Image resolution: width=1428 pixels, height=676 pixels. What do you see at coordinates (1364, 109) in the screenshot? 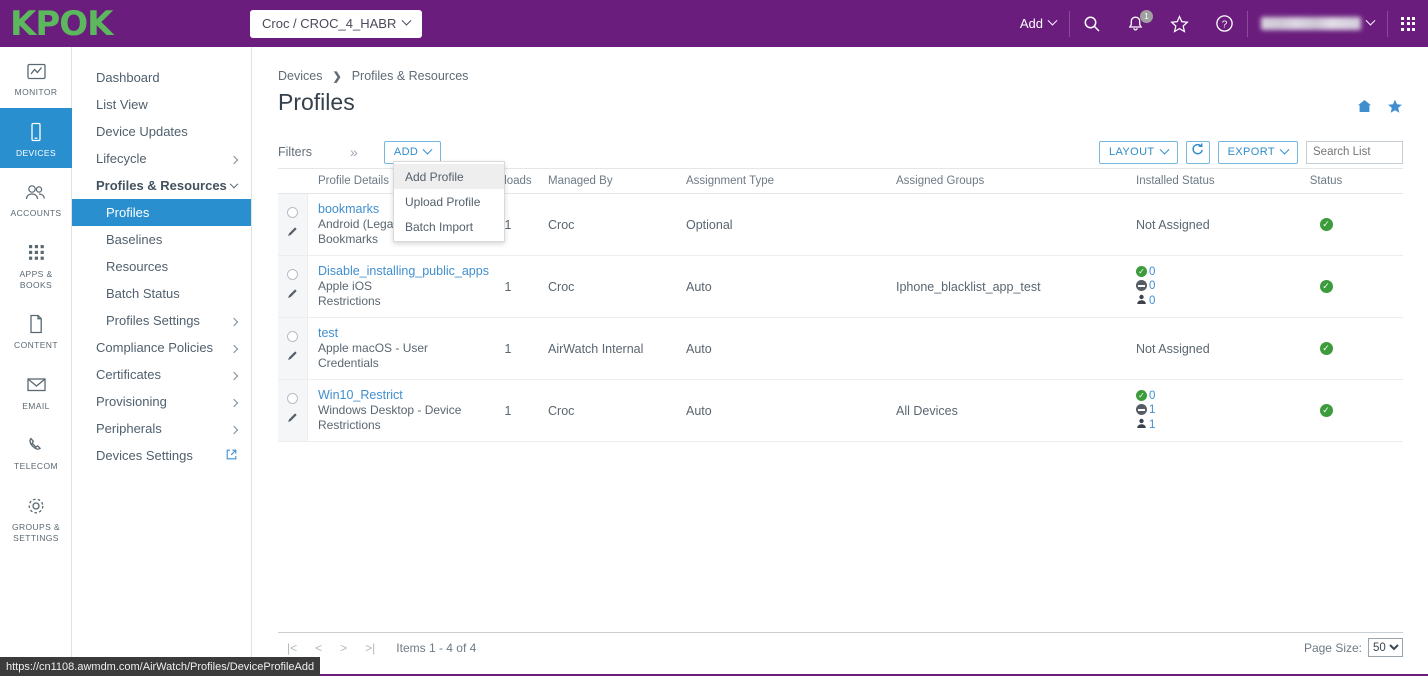
I see `home-icon` at bounding box center [1364, 109].